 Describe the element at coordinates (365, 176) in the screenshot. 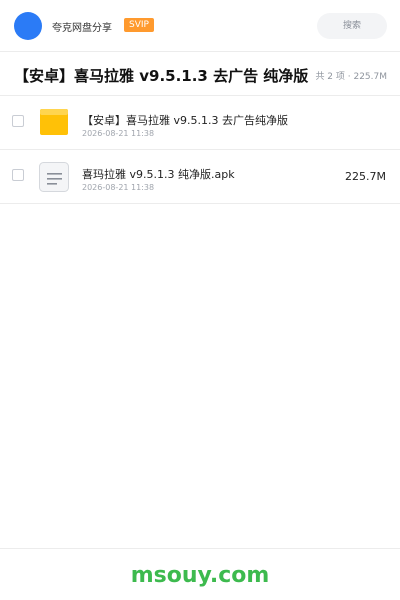

I see `file-size: 225.7M` at that location.